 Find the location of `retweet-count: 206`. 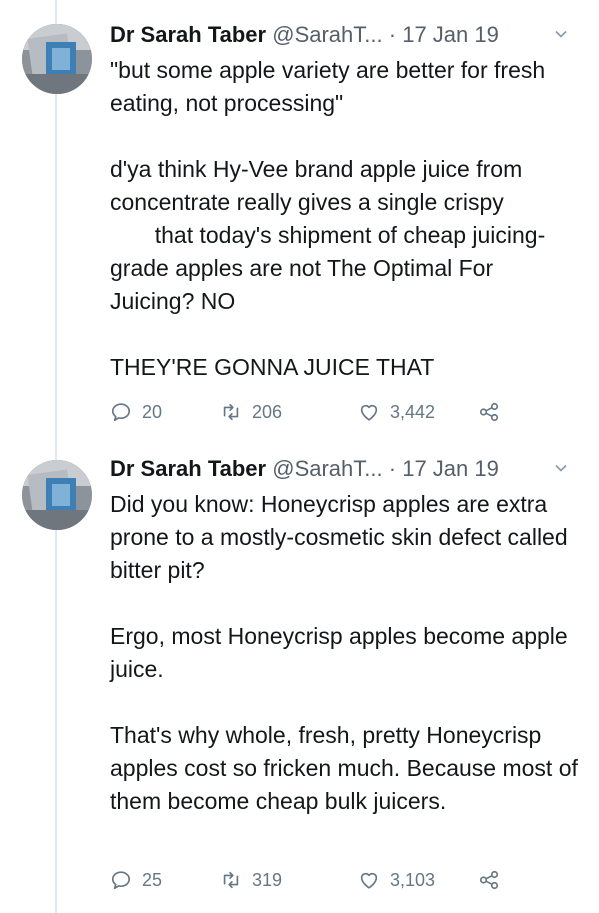

retweet-count: 206 is located at coordinates (267, 411).